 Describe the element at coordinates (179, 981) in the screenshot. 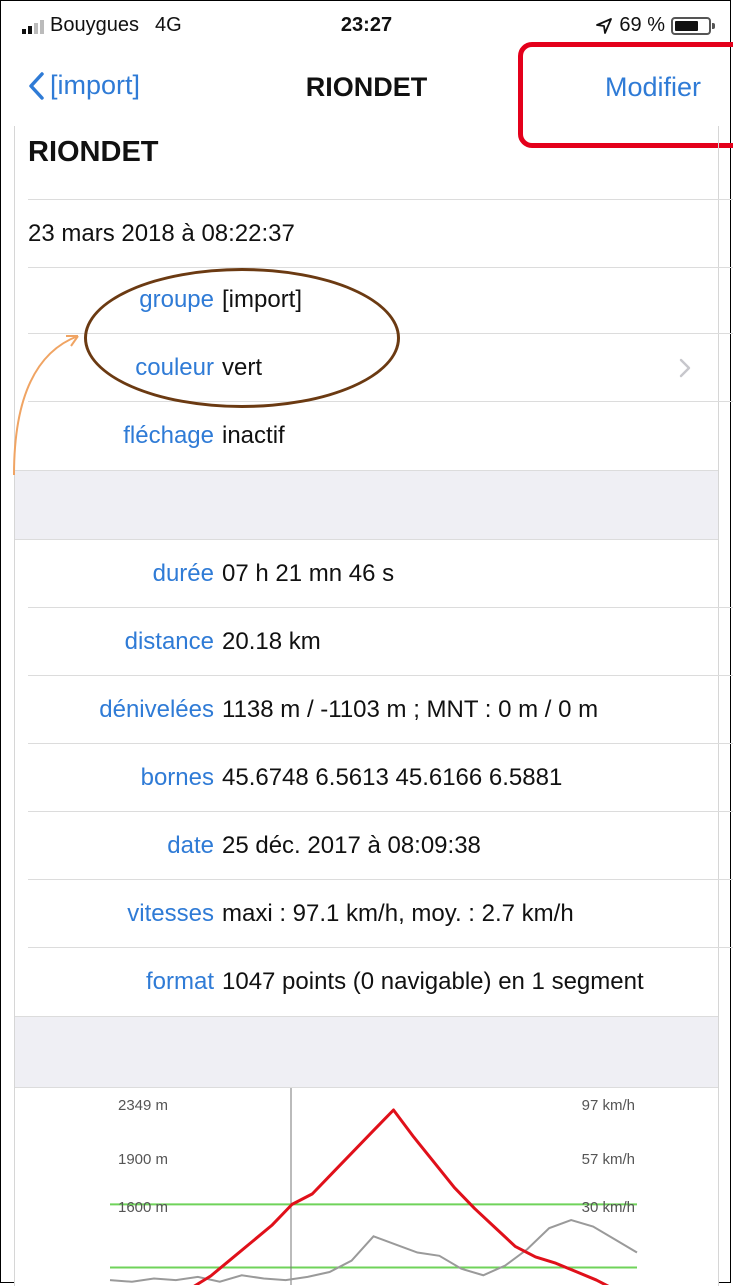

I see `format-label: format` at that location.